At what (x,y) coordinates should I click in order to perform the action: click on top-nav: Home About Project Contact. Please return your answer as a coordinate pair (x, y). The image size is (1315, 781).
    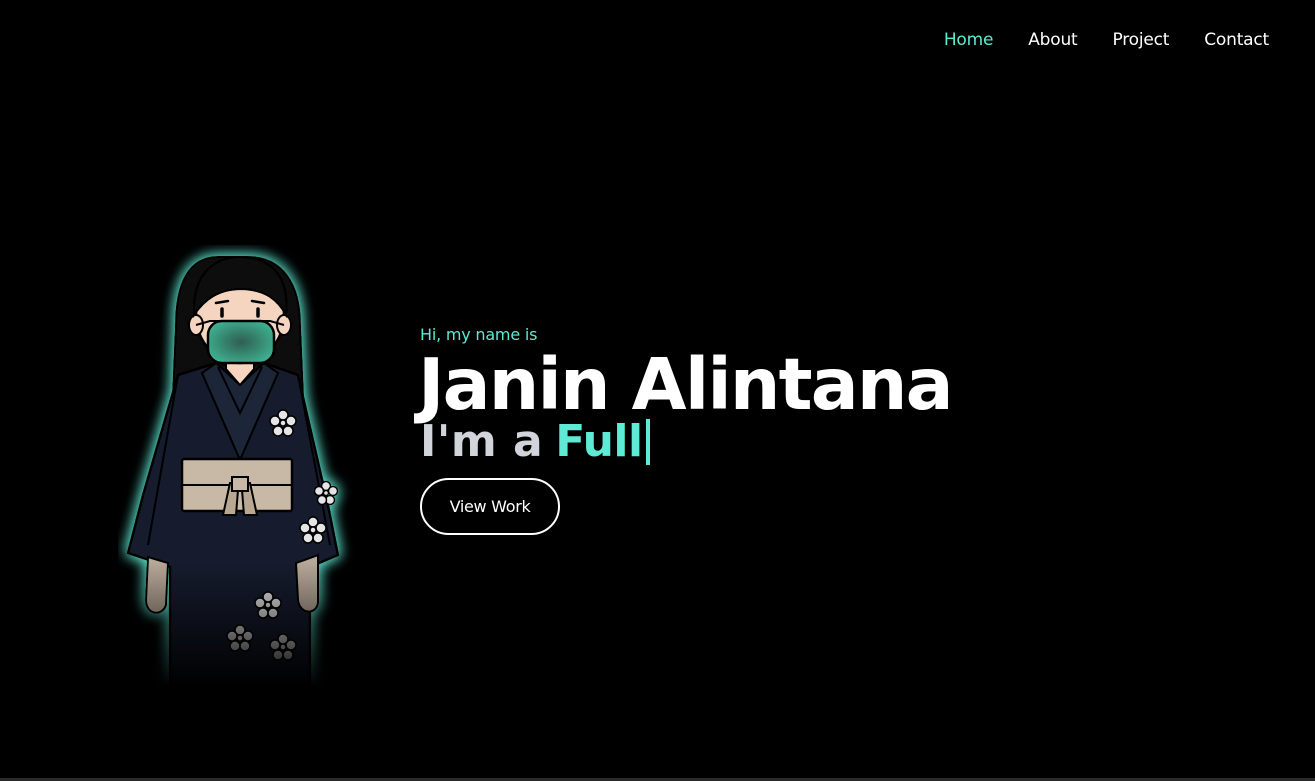
    Looking at the image, I should click on (1106, 40).